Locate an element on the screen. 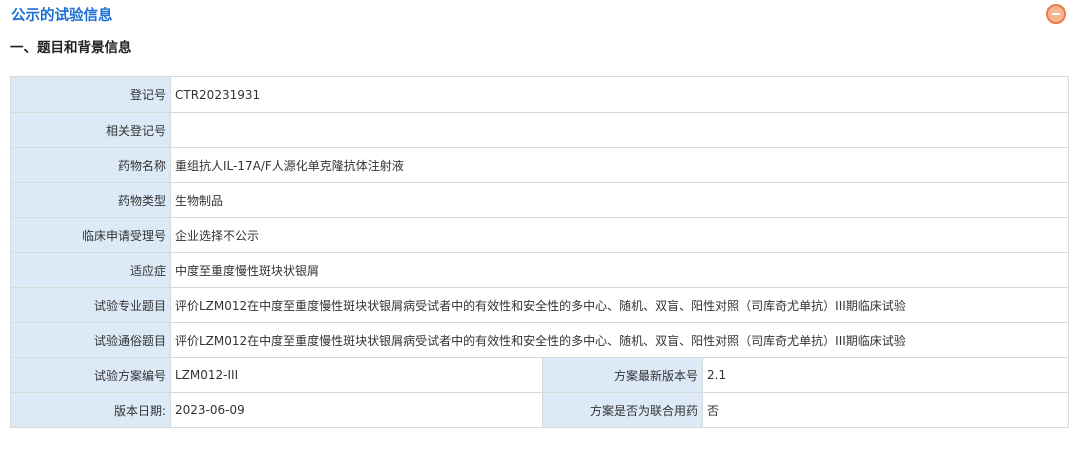 This screenshot has width=1080, height=465. value-version-date: 2023-06-09 is located at coordinates (356, 410).